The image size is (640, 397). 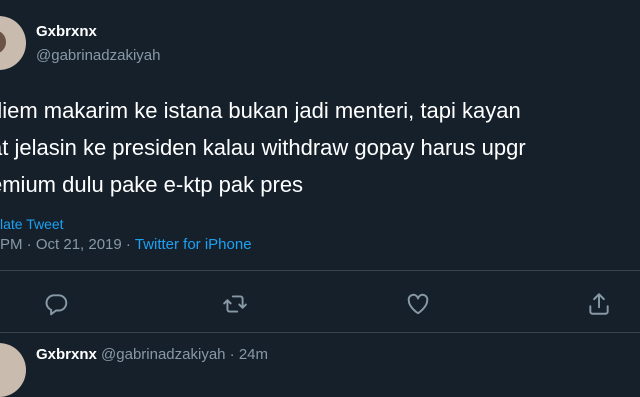 I want to click on reply-avatar, so click(x=13, y=370).